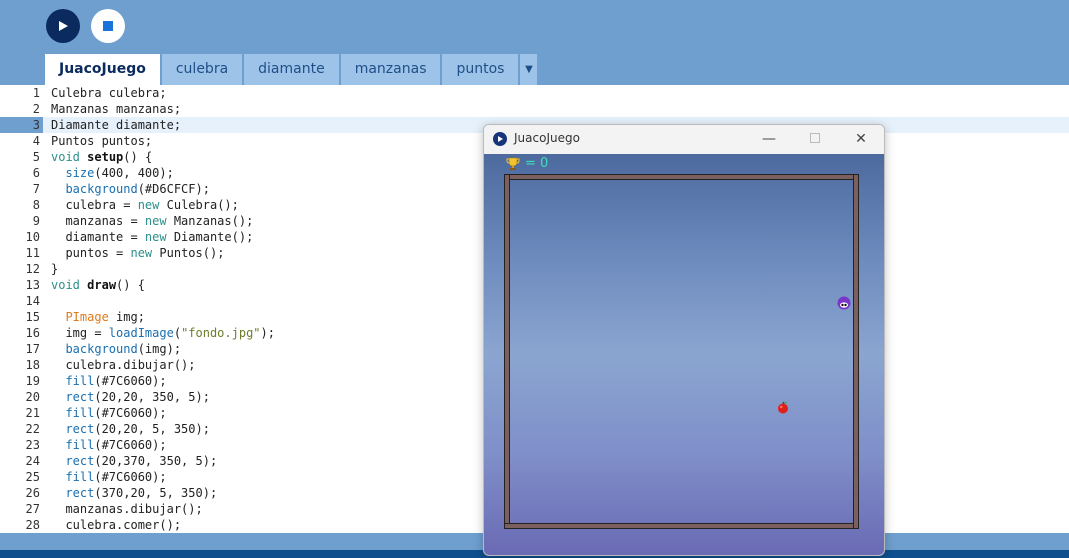 Image resolution: width=1069 pixels, height=558 pixels. I want to click on line-number: 27, so click(32, 509).